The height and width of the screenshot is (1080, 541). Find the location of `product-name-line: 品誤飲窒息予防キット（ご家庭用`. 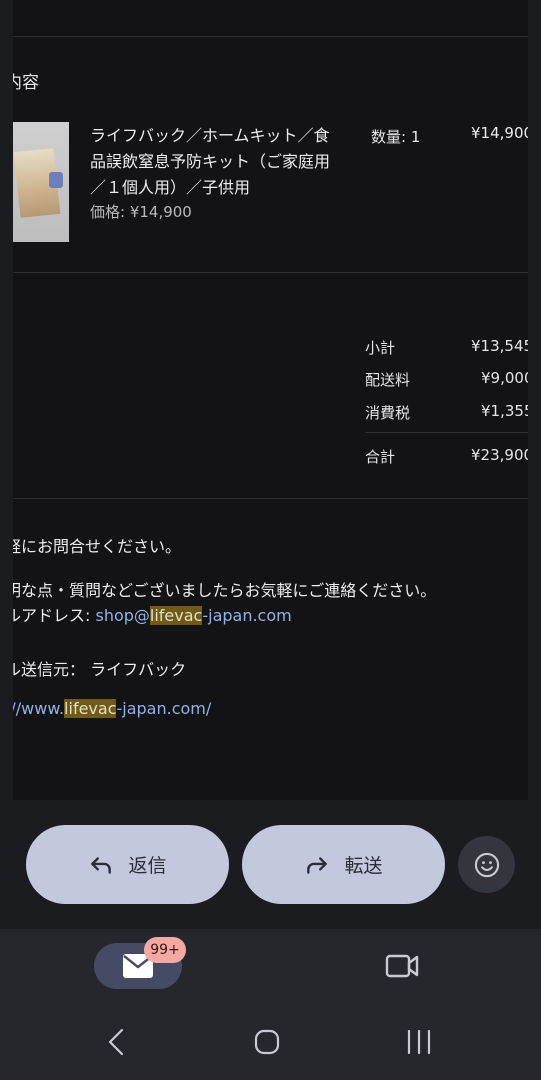

product-name-line: 品誤飲窒息予防キット（ご家庭用 is located at coordinates (210, 161).